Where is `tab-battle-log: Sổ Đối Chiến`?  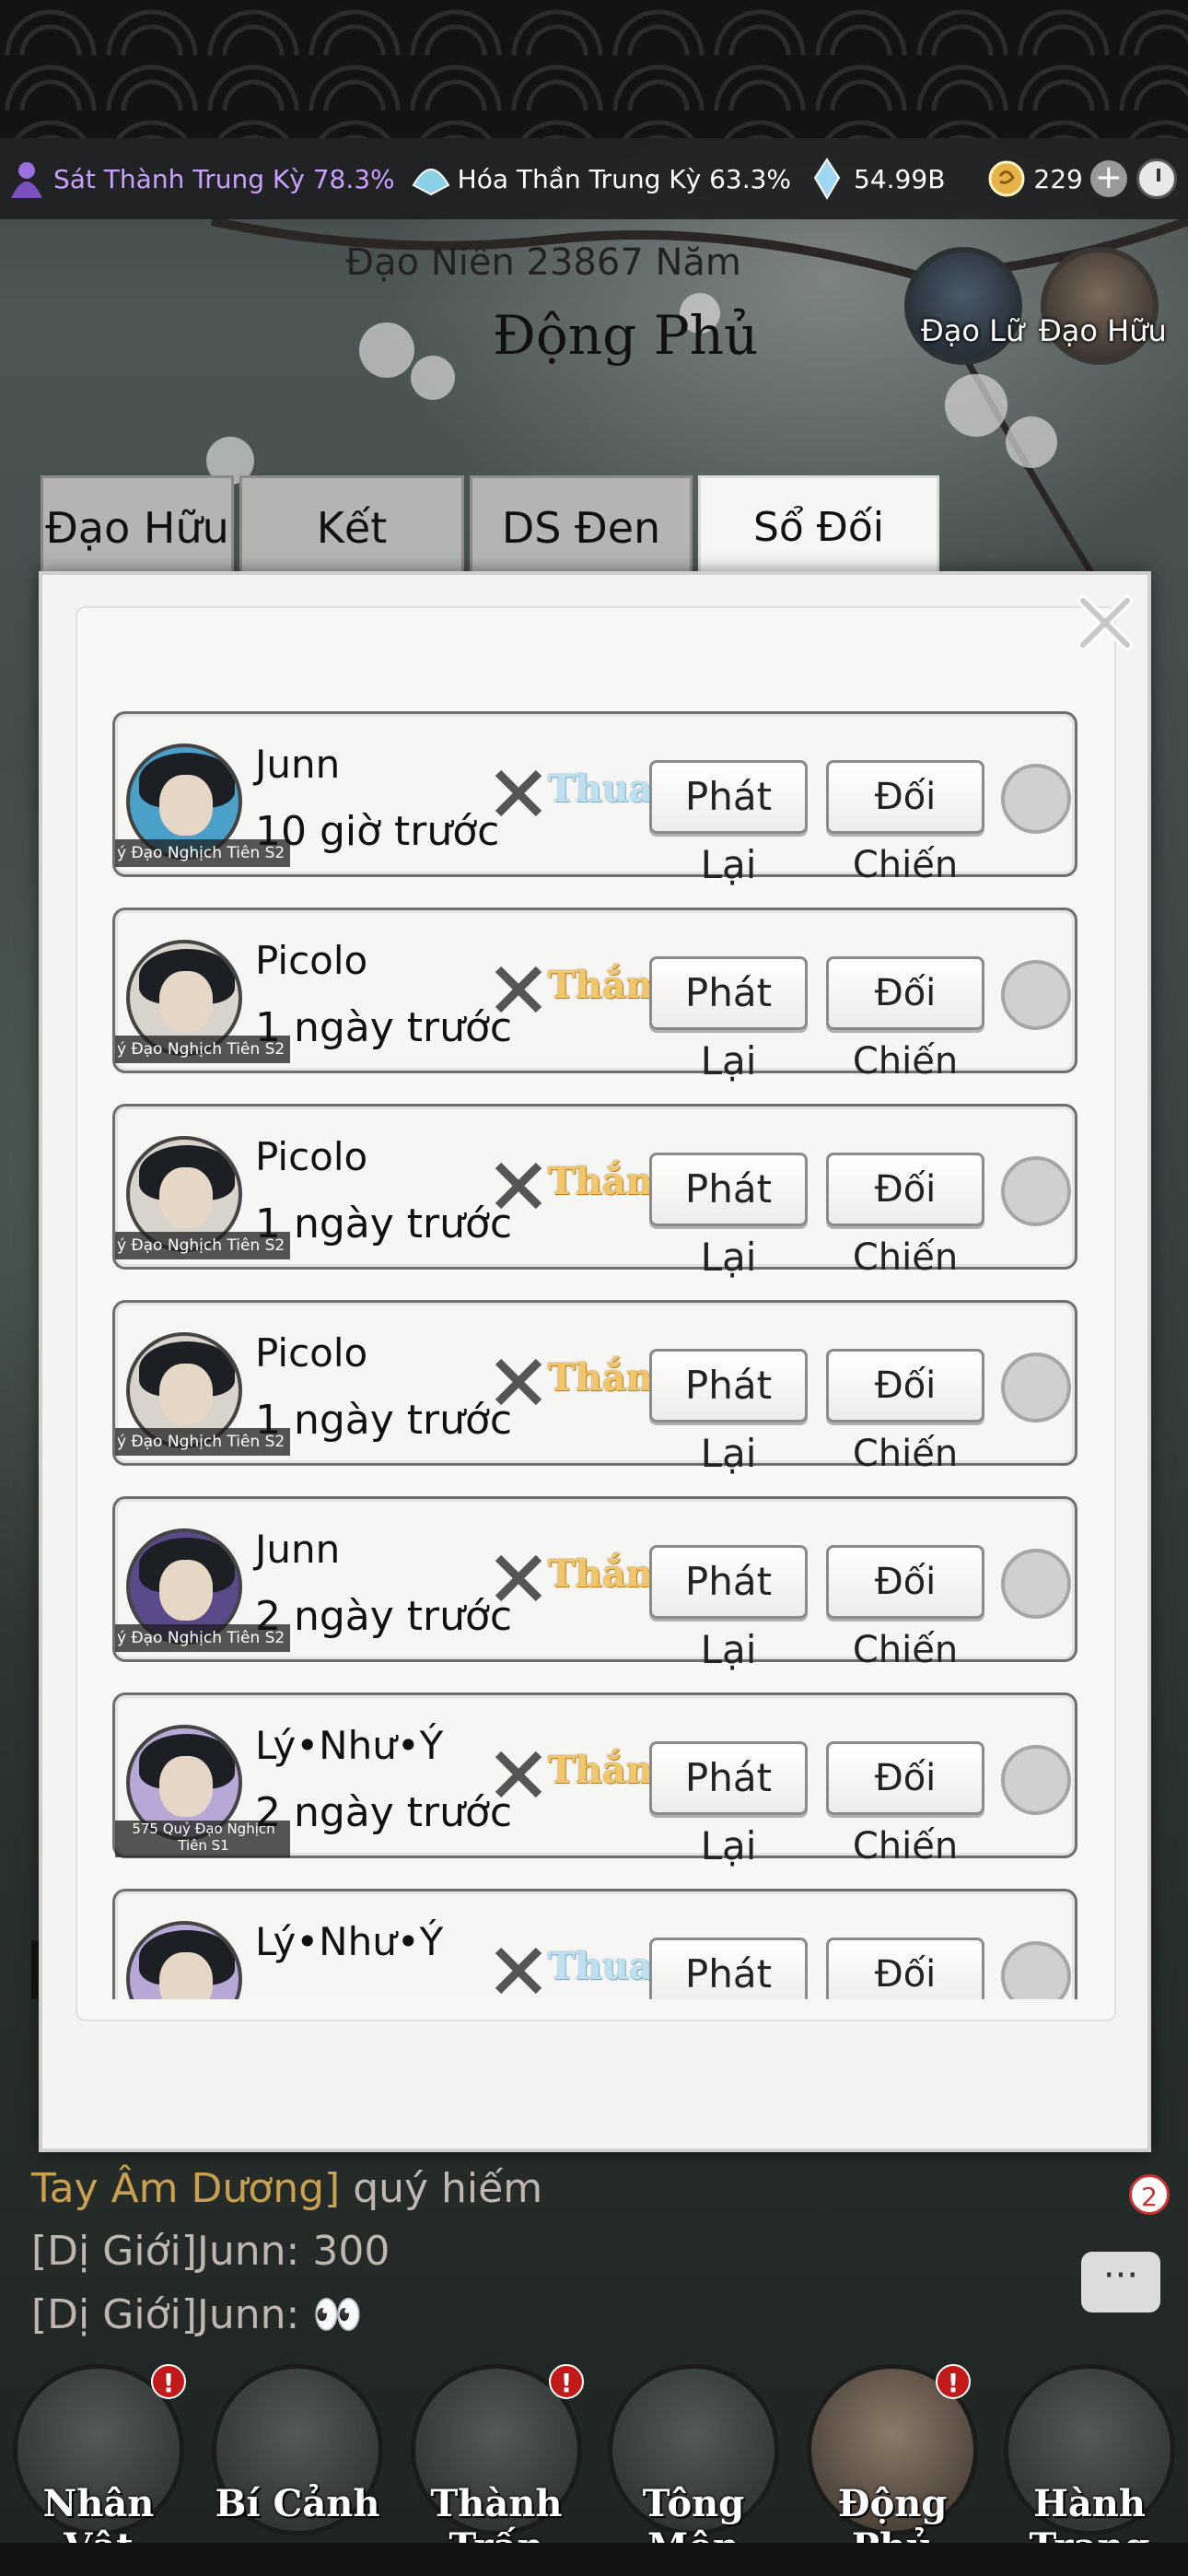 tab-battle-log: Sổ Đối Chiến is located at coordinates (818, 562).